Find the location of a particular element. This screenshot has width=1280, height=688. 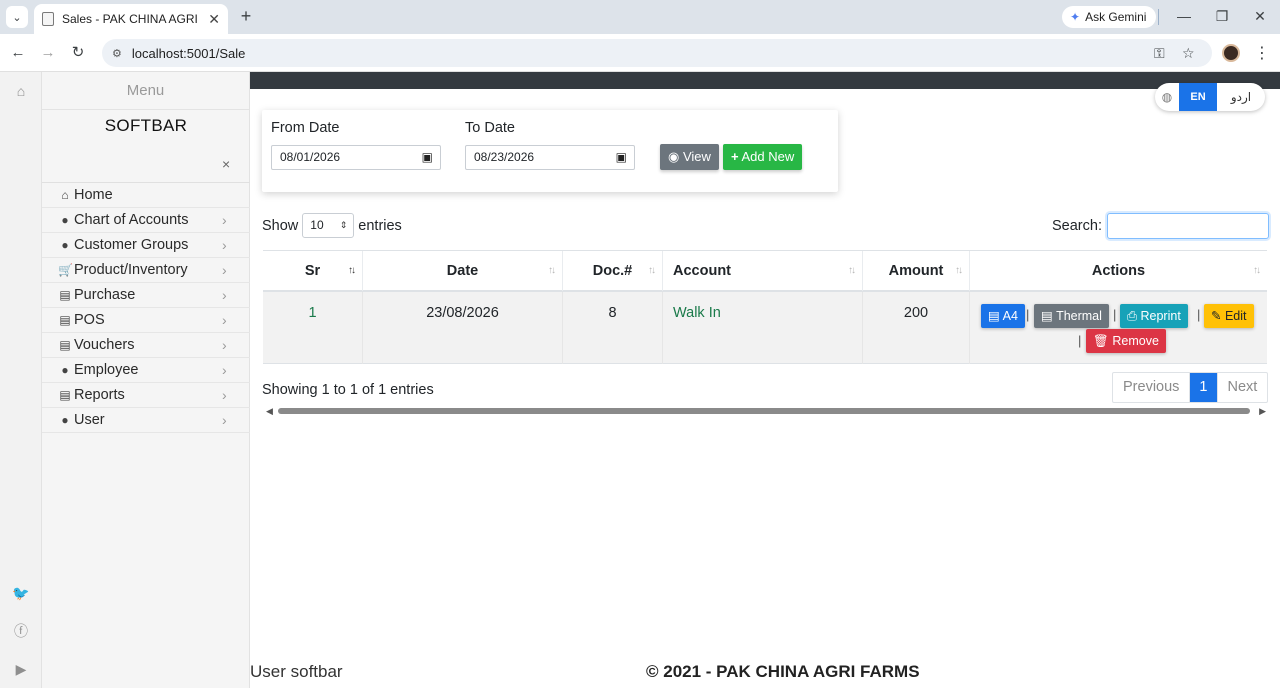

trash-icon: 🗑 is located at coordinates (1101, 341).